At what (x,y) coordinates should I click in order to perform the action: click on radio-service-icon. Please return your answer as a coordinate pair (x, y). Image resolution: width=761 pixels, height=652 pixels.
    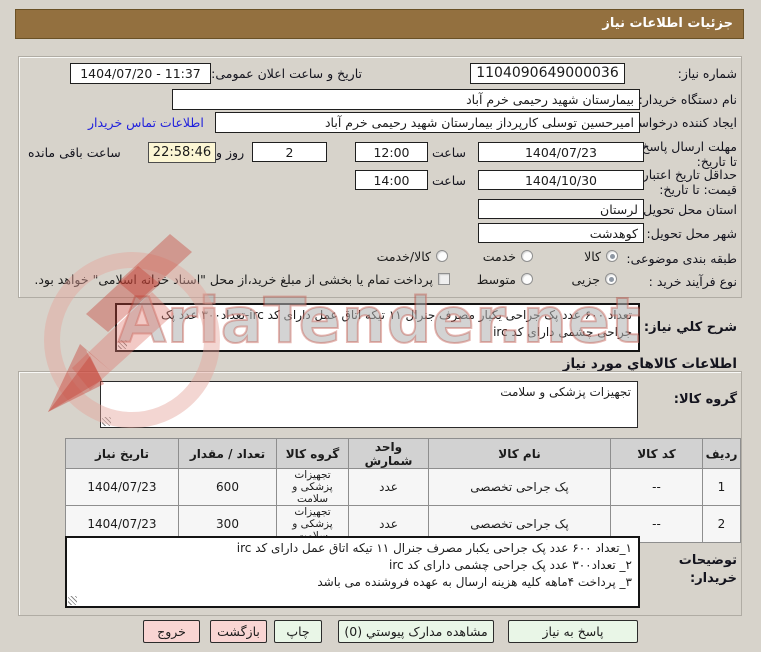
    Looking at the image, I should click on (527, 256).